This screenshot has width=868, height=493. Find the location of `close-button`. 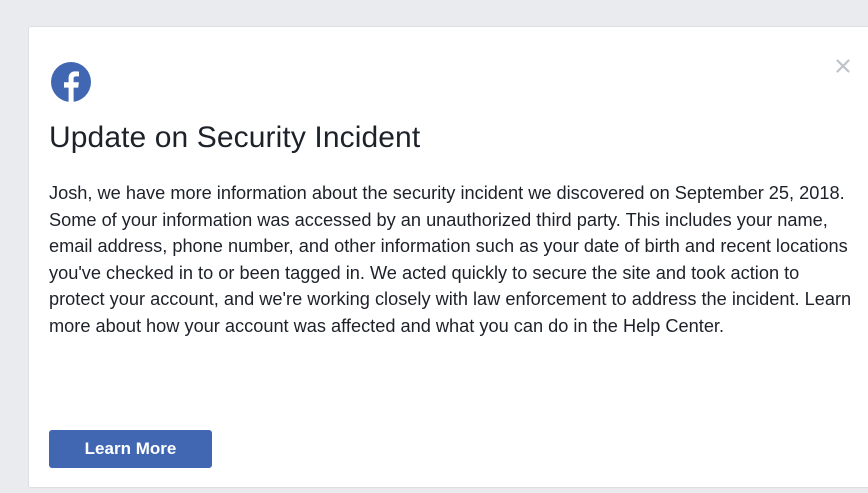

close-button is located at coordinates (843, 68).